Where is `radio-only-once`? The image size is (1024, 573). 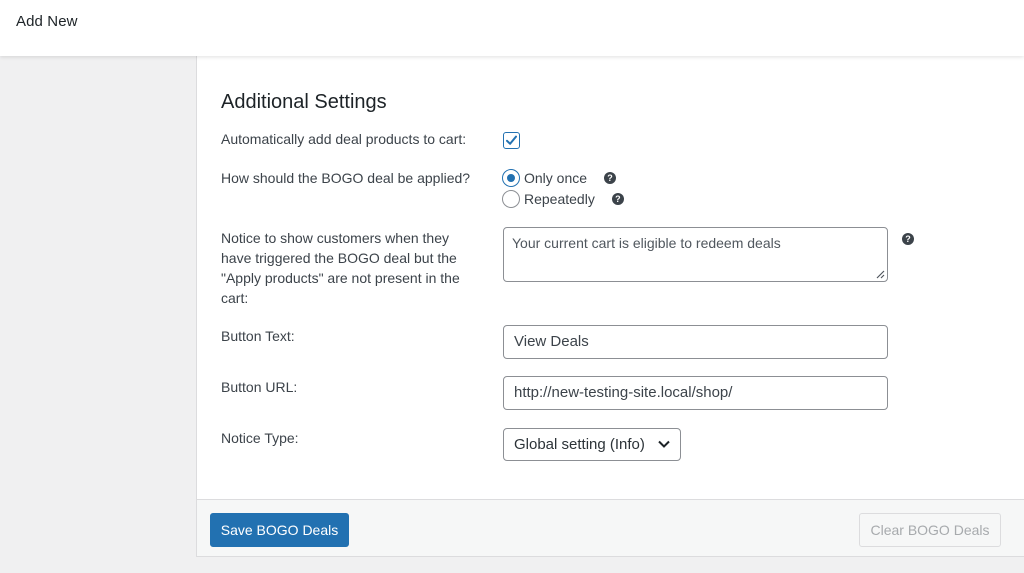
radio-only-once is located at coordinates (511, 178).